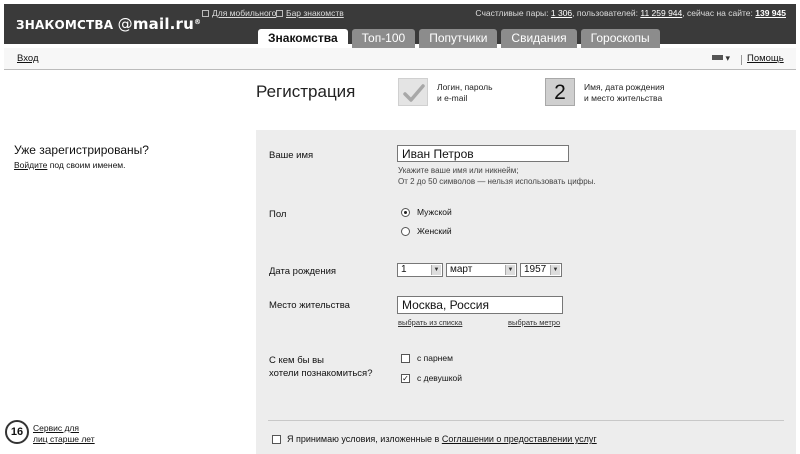 The width and height of the screenshot is (800, 454). What do you see at coordinates (163, 24) in the screenshot?
I see `logo-mailru-text: mail.ru` at bounding box center [163, 24].